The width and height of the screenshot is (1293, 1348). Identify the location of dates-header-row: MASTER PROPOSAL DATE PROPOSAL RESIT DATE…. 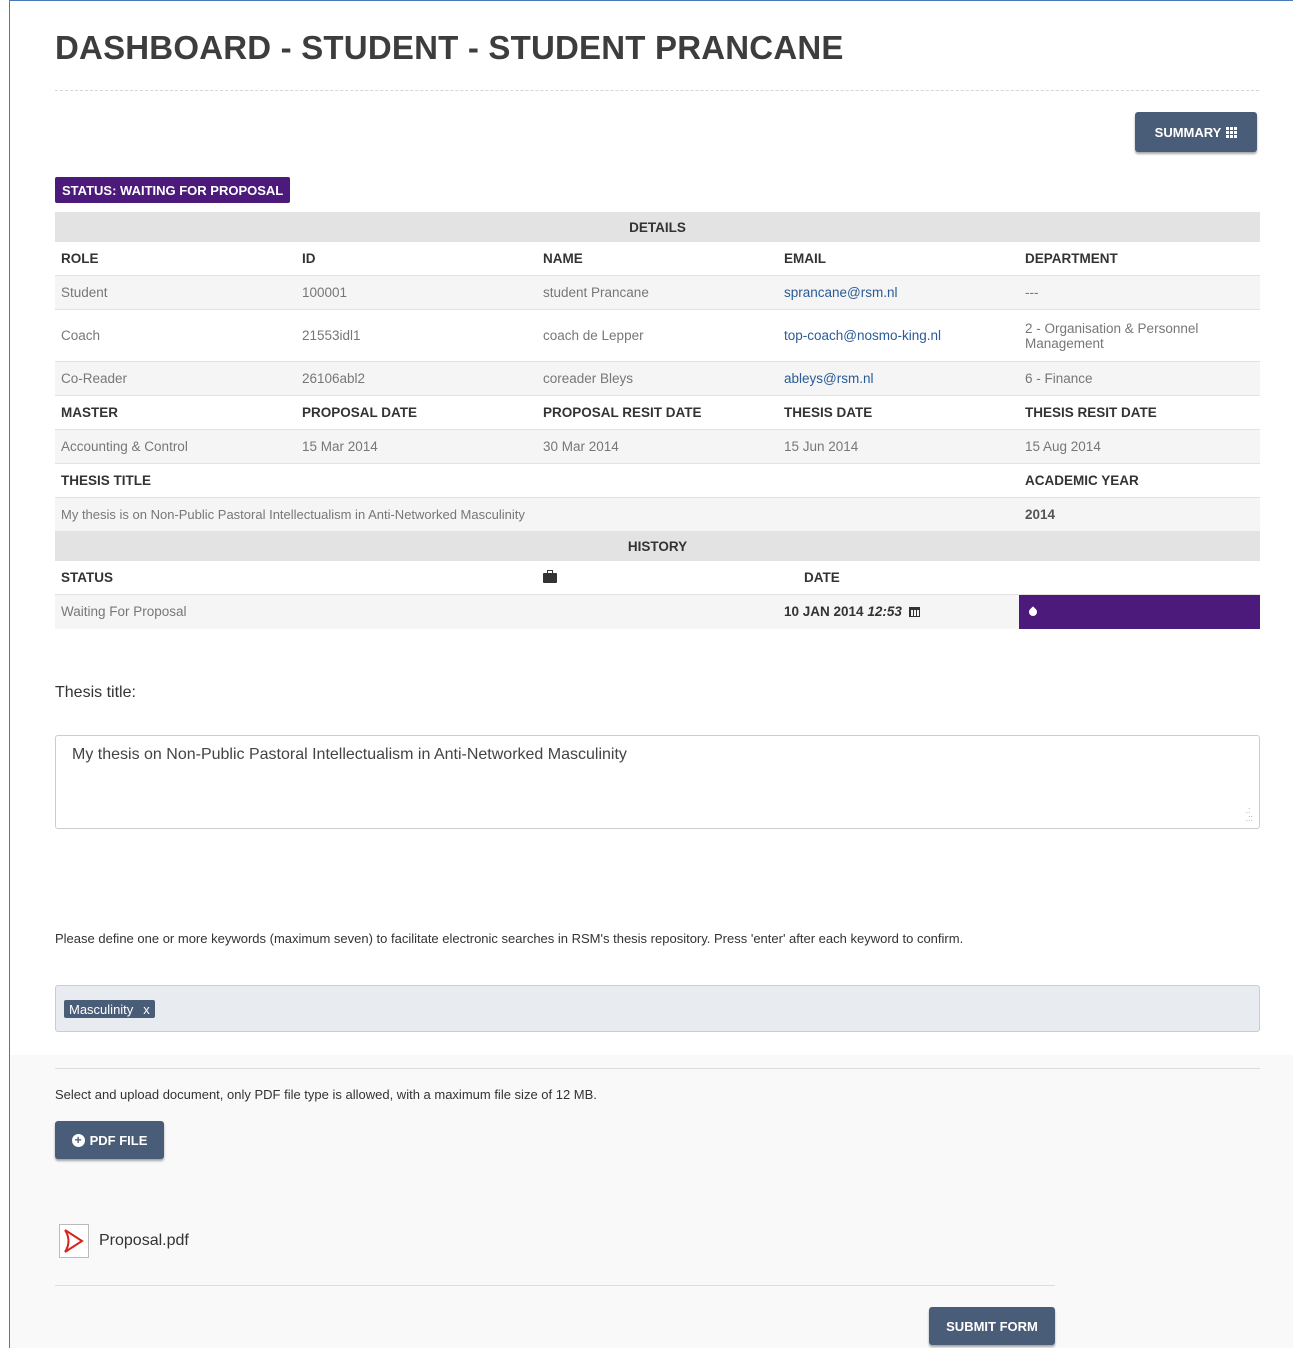
(657, 412).